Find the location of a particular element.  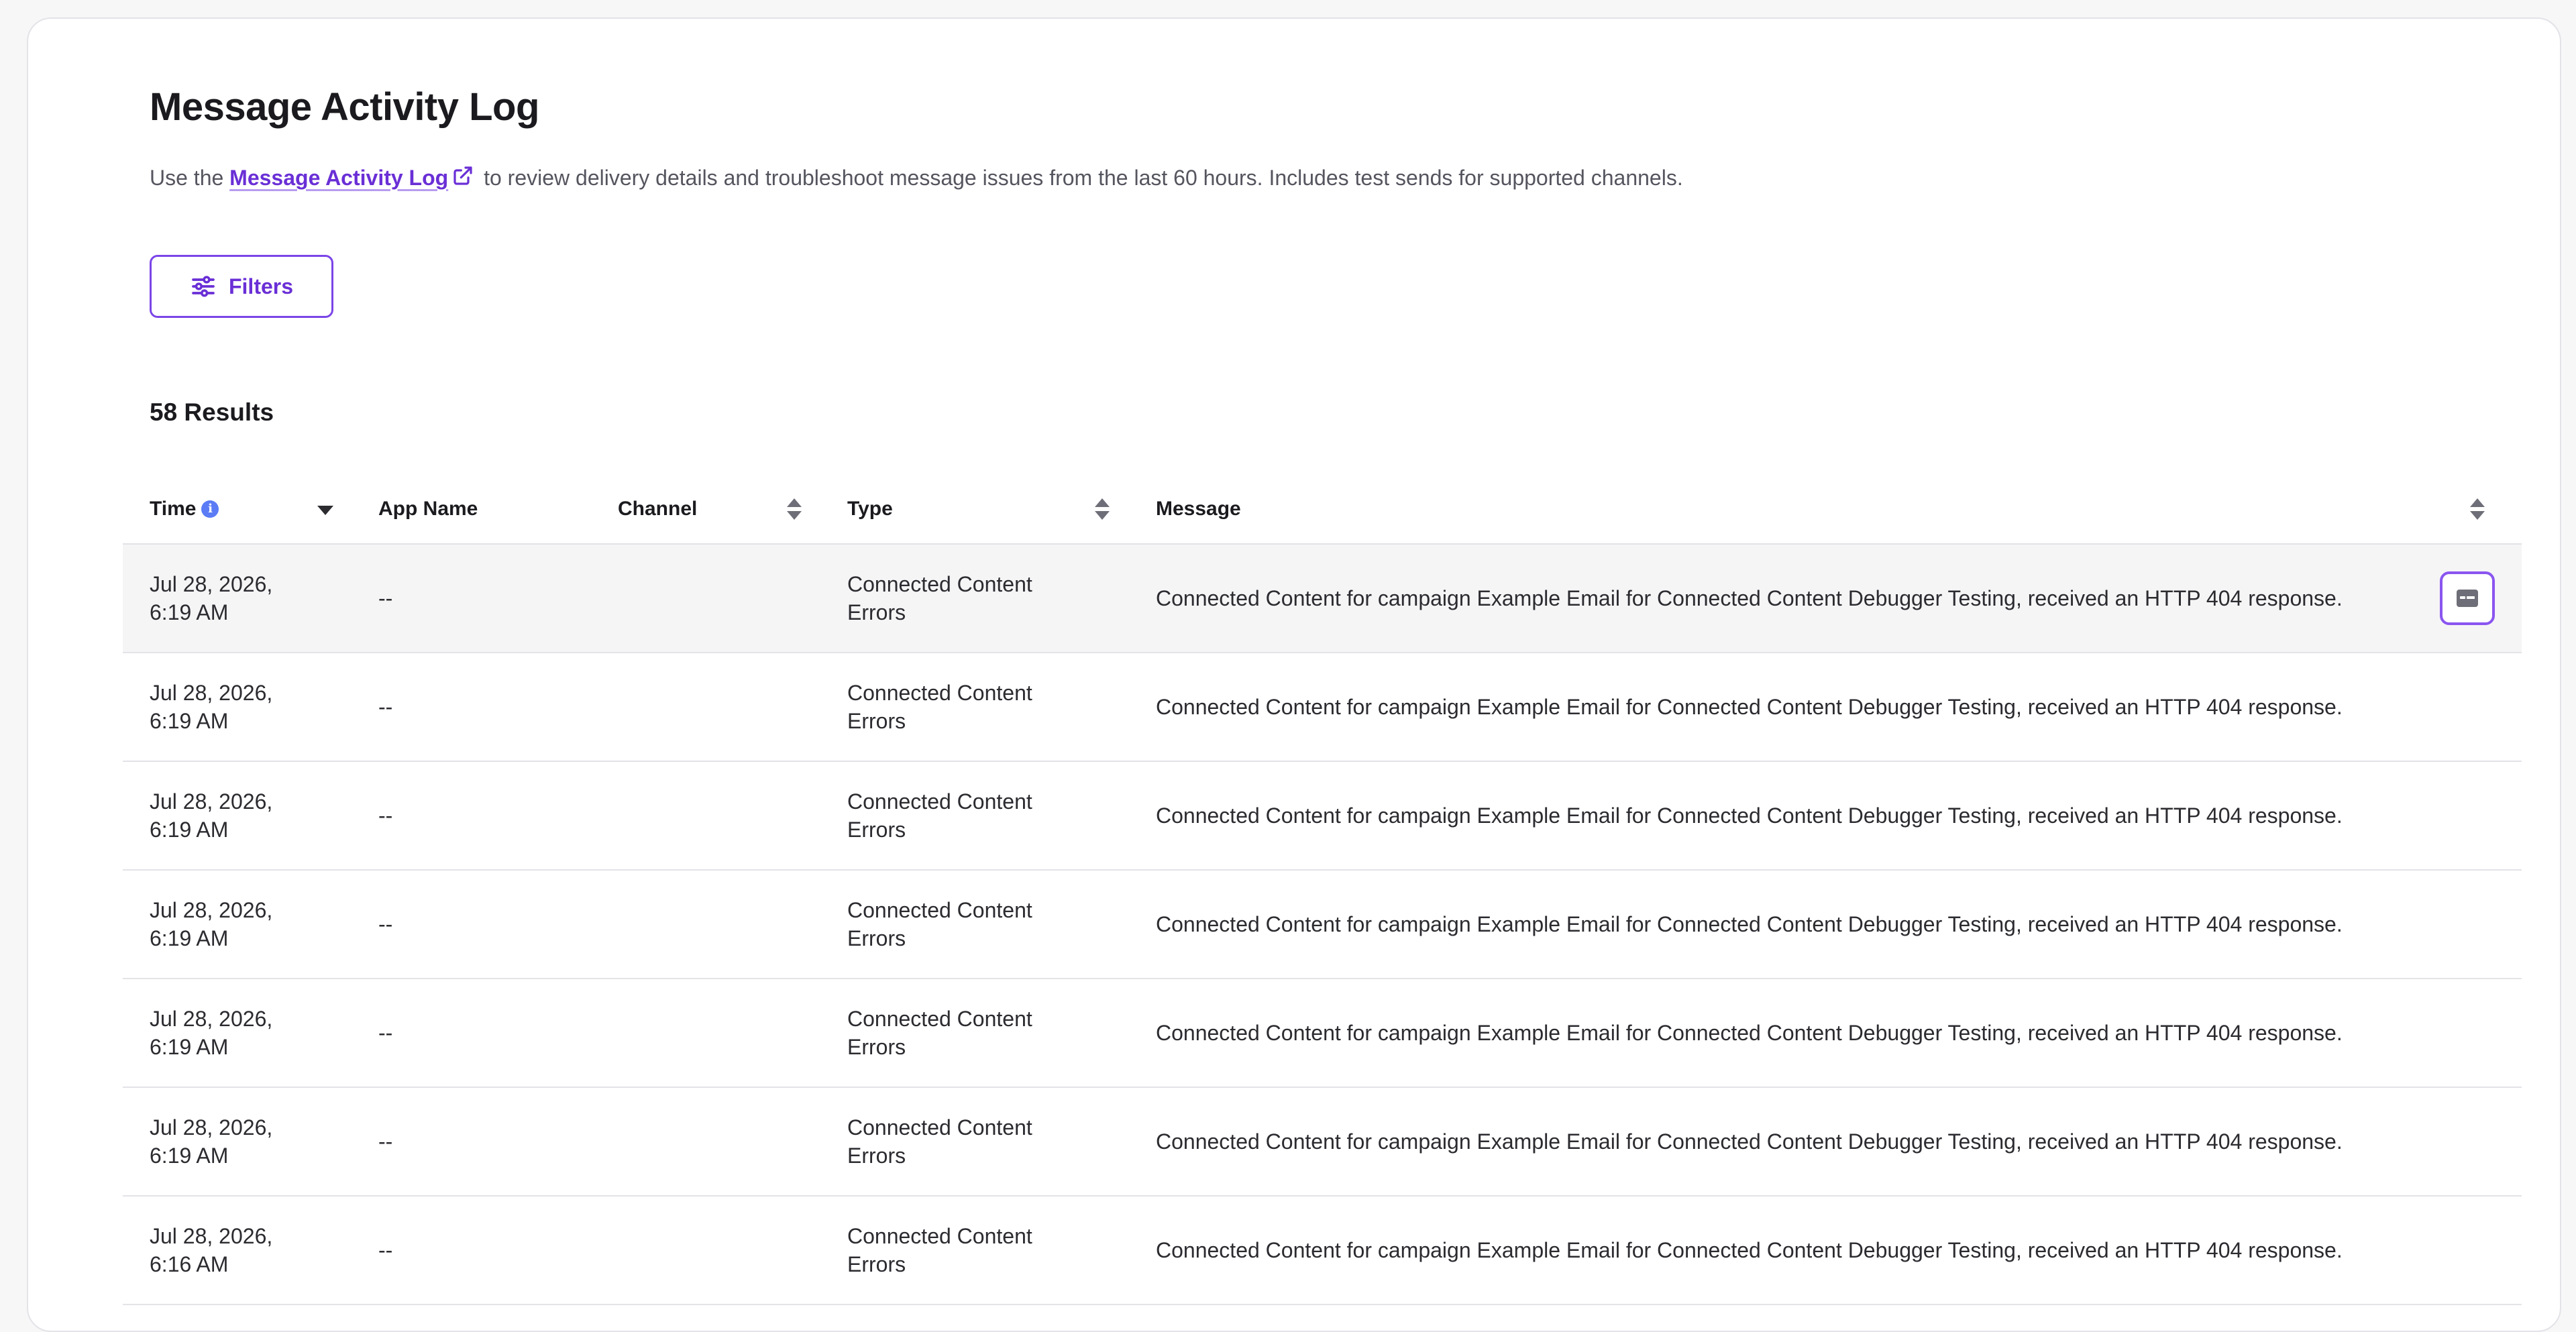

info-icon: i is located at coordinates (210, 509).